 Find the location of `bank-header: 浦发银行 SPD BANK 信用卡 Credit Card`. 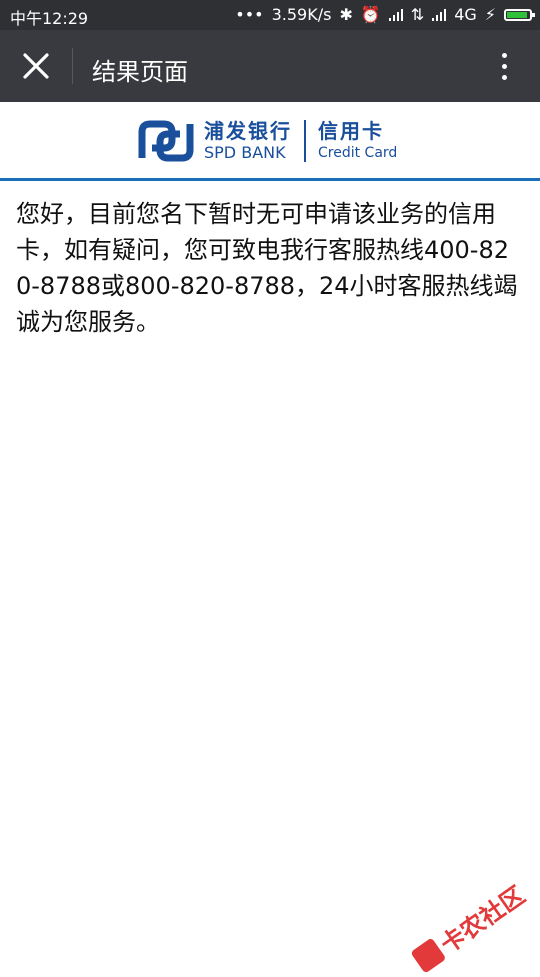

bank-header: 浦发银行 SPD BANK 信用卡 Credit Card is located at coordinates (270, 141).